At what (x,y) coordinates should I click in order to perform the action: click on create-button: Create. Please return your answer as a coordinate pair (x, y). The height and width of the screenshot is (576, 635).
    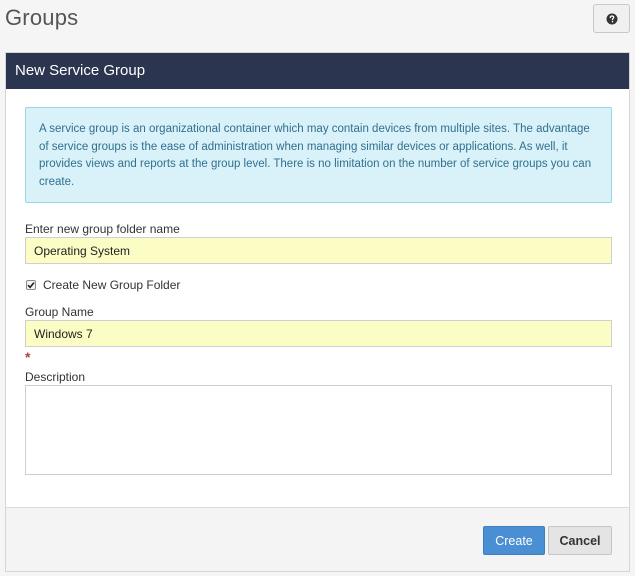
    Looking at the image, I should click on (514, 540).